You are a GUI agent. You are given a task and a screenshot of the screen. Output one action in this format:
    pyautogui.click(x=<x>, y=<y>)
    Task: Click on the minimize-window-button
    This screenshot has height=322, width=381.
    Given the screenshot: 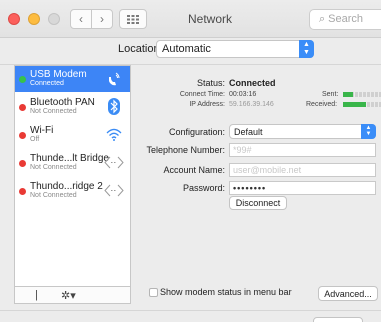 What is the action you would take?
    pyautogui.click(x=34, y=19)
    